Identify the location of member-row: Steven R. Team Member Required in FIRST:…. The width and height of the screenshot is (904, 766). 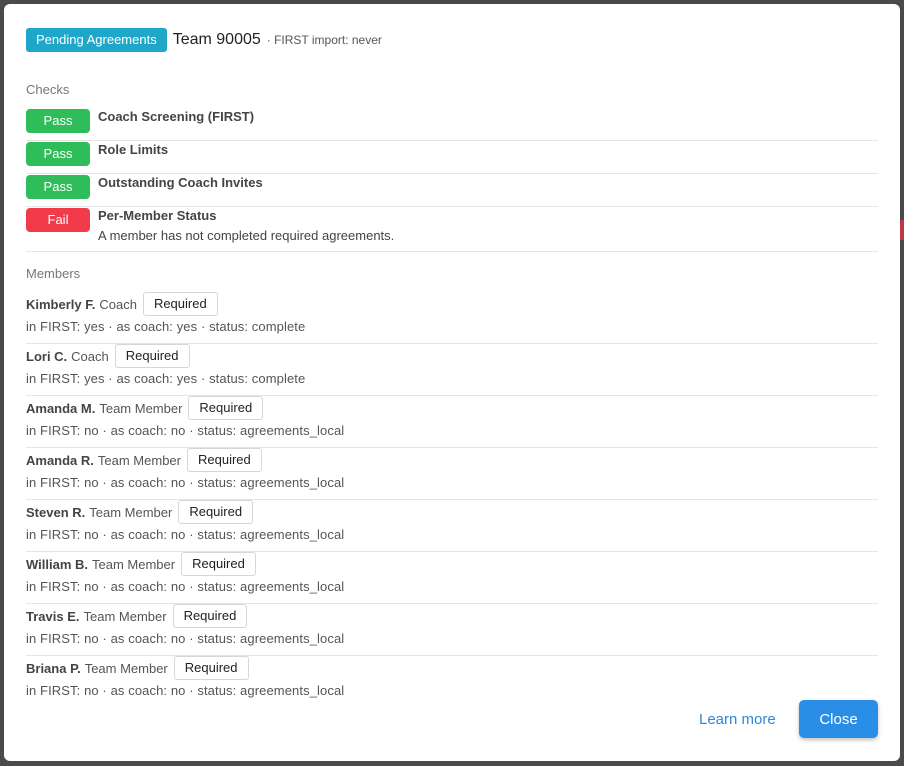
(452, 526).